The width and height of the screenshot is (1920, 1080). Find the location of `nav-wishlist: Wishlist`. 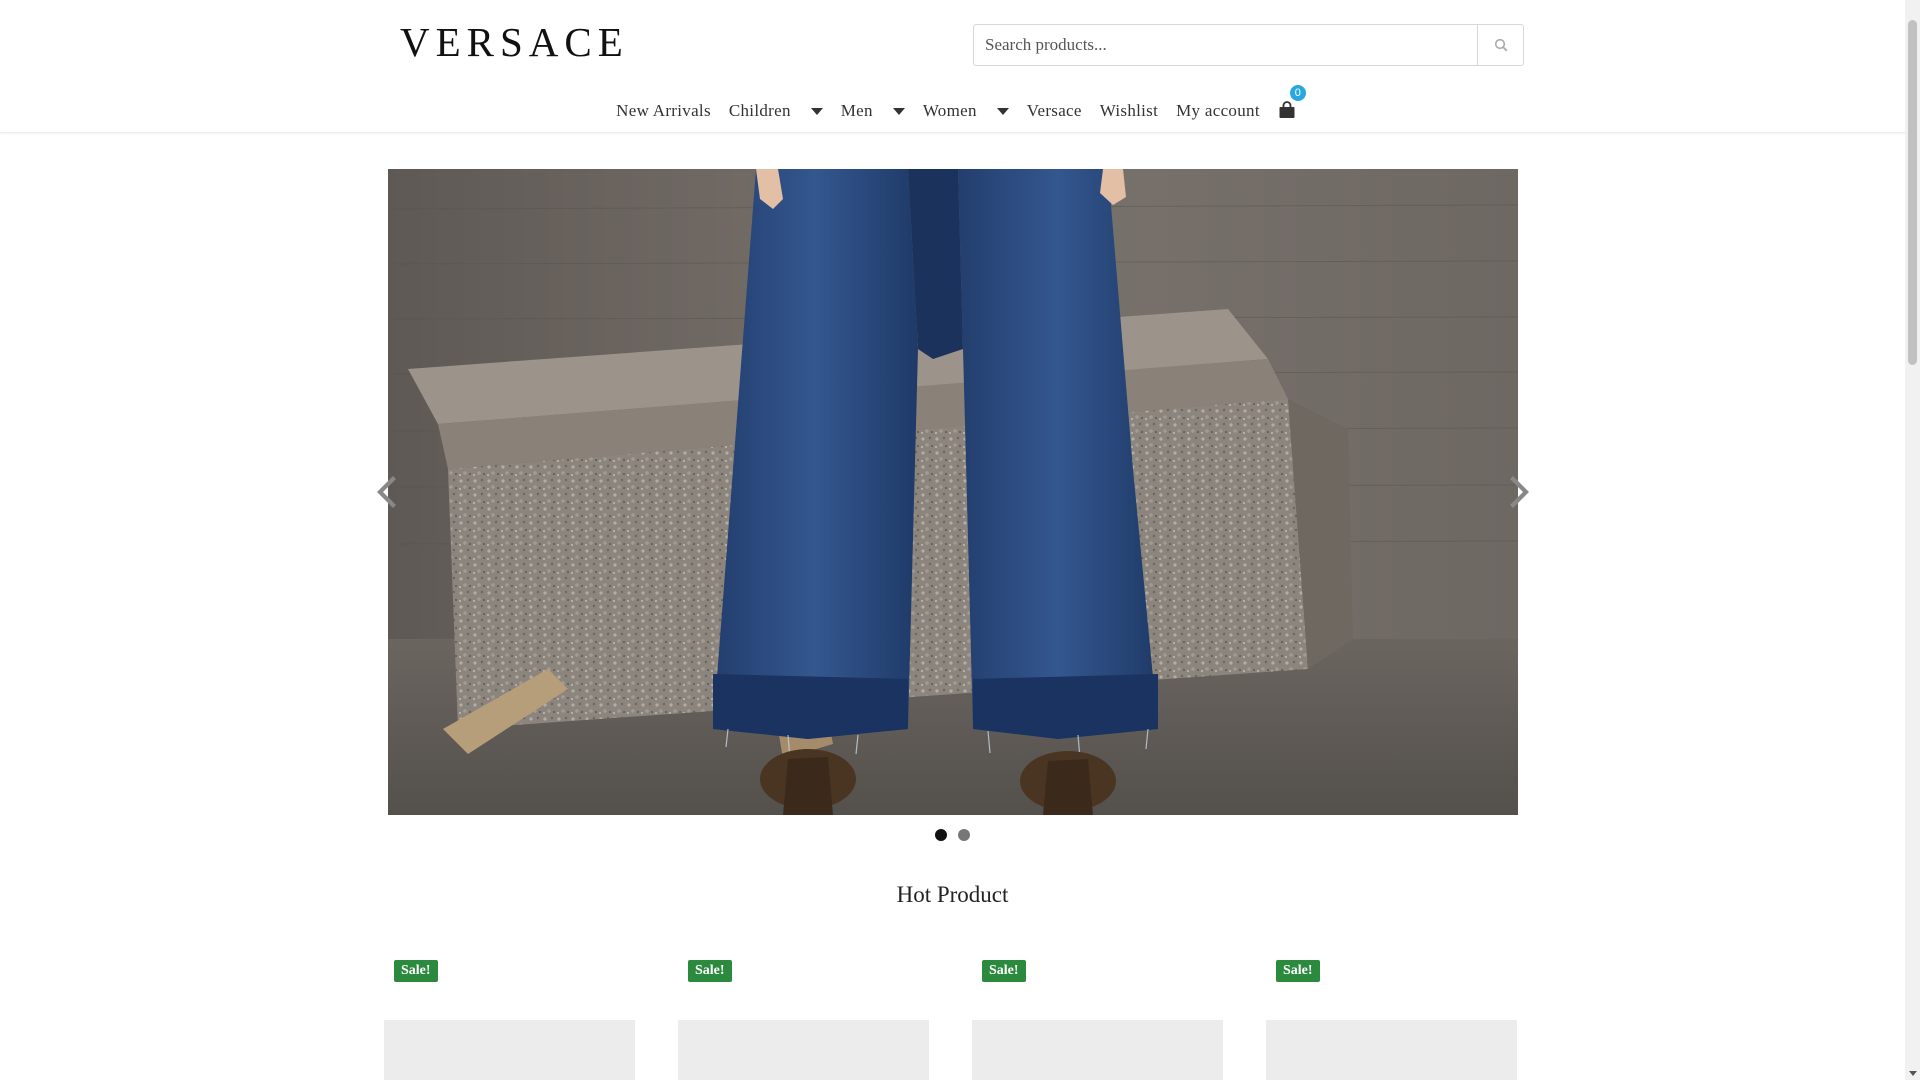

nav-wishlist: Wishlist is located at coordinates (1129, 111).